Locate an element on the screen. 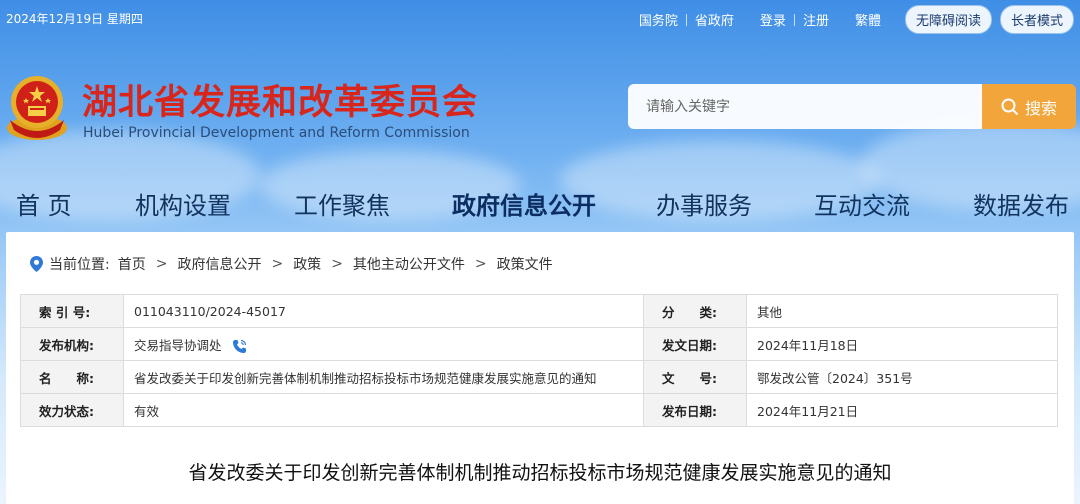 This screenshot has height=504, width=1080. document-title: 省发改委关于印发创新完善体制机制推动招标投标市场规范健康发展实施意见的通知 is located at coordinates (540, 473).